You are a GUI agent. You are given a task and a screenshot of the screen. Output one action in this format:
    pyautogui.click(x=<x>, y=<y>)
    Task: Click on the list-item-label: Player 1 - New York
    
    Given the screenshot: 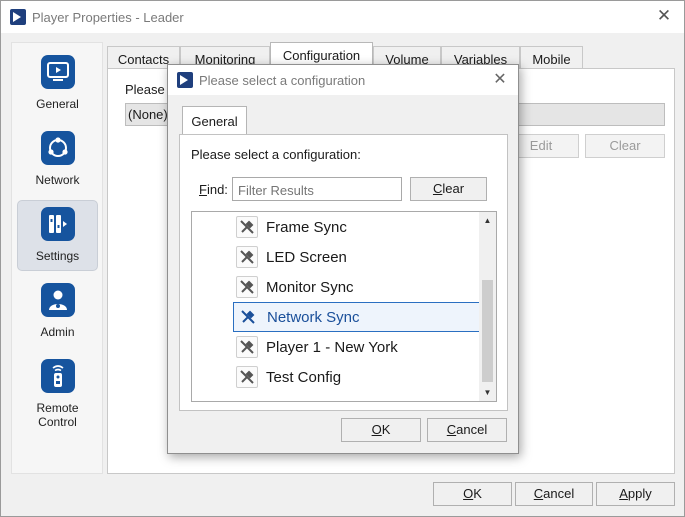 What is the action you would take?
    pyautogui.click(x=332, y=347)
    